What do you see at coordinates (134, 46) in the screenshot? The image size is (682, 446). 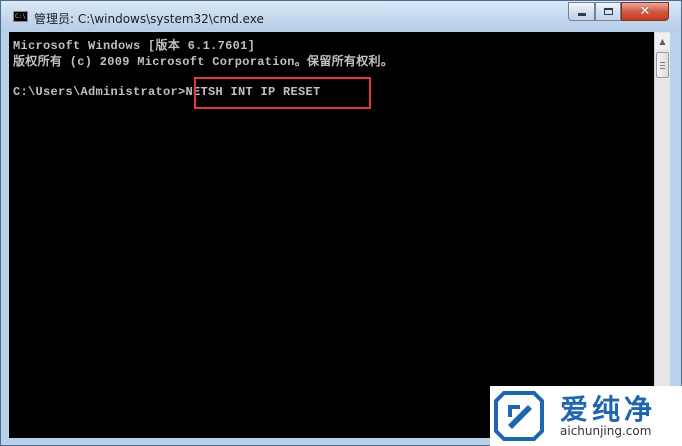 I see `console-line-version: Microsoft Windows [版本 6.1.7601]` at bounding box center [134, 46].